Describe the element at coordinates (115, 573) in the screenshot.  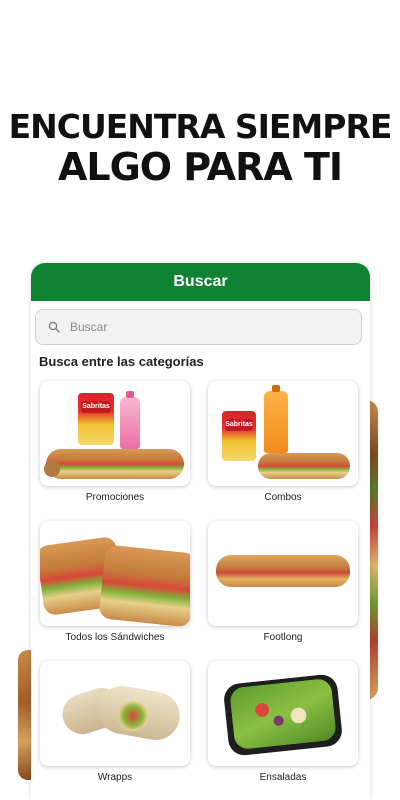
I see `sandwiches-image` at that location.